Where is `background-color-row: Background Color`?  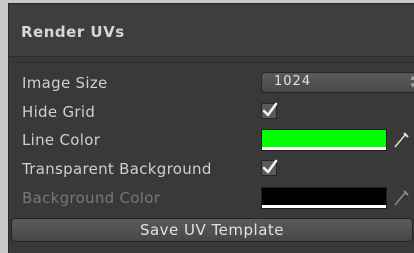 background-color-row: Background Color is located at coordinates (211, 199).